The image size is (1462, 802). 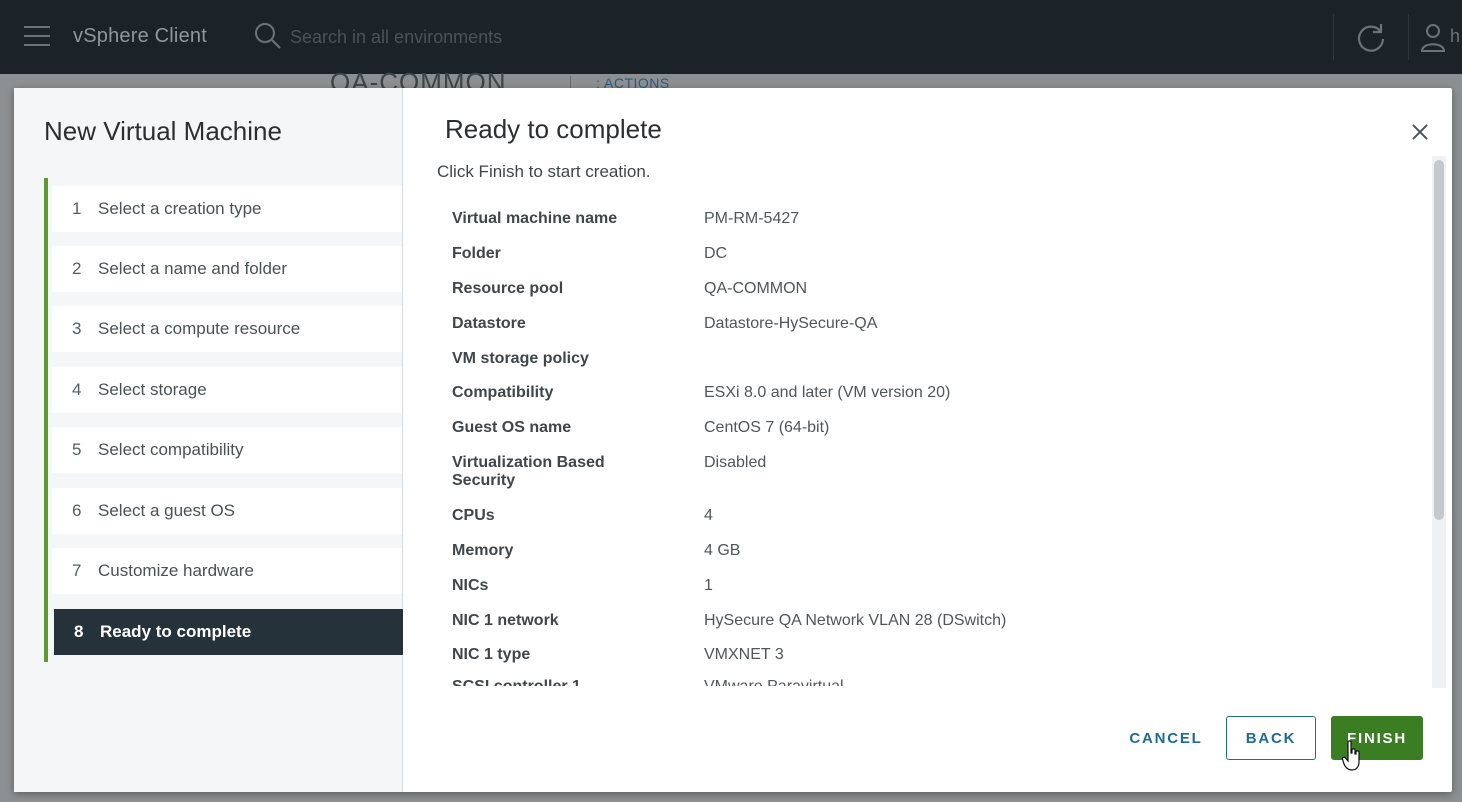 I want to click on details-scrollbar, so click(x=1439, y=422).